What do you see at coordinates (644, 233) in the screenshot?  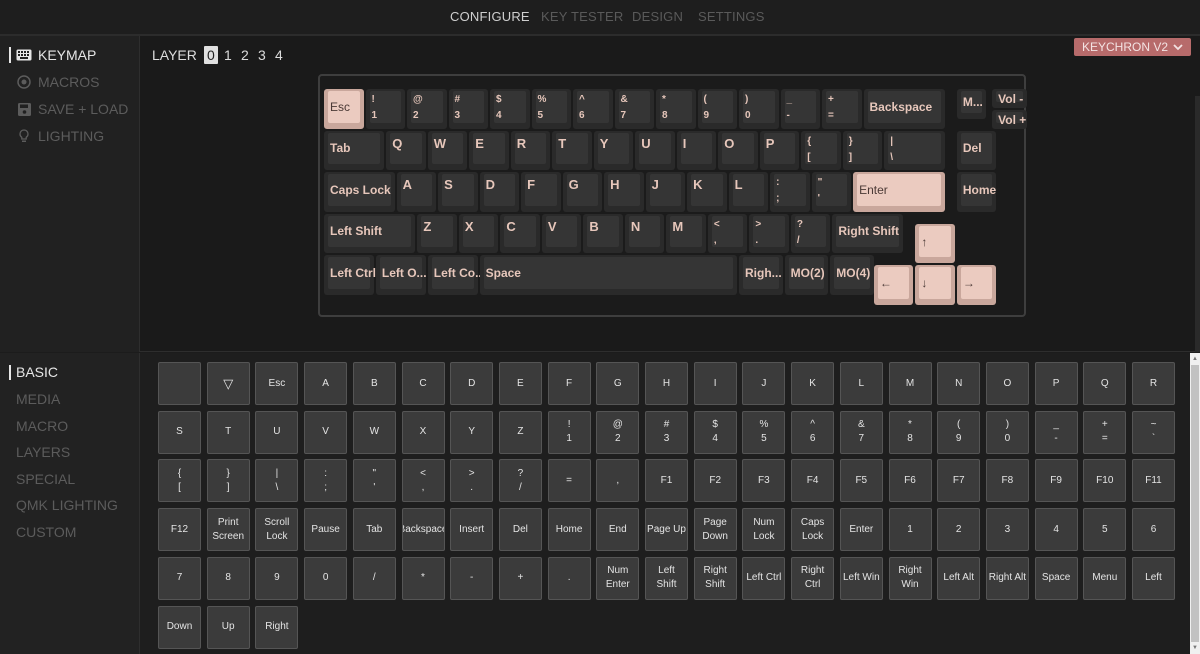 I see `keyboard-key: N` at bounding box center [644, 233].